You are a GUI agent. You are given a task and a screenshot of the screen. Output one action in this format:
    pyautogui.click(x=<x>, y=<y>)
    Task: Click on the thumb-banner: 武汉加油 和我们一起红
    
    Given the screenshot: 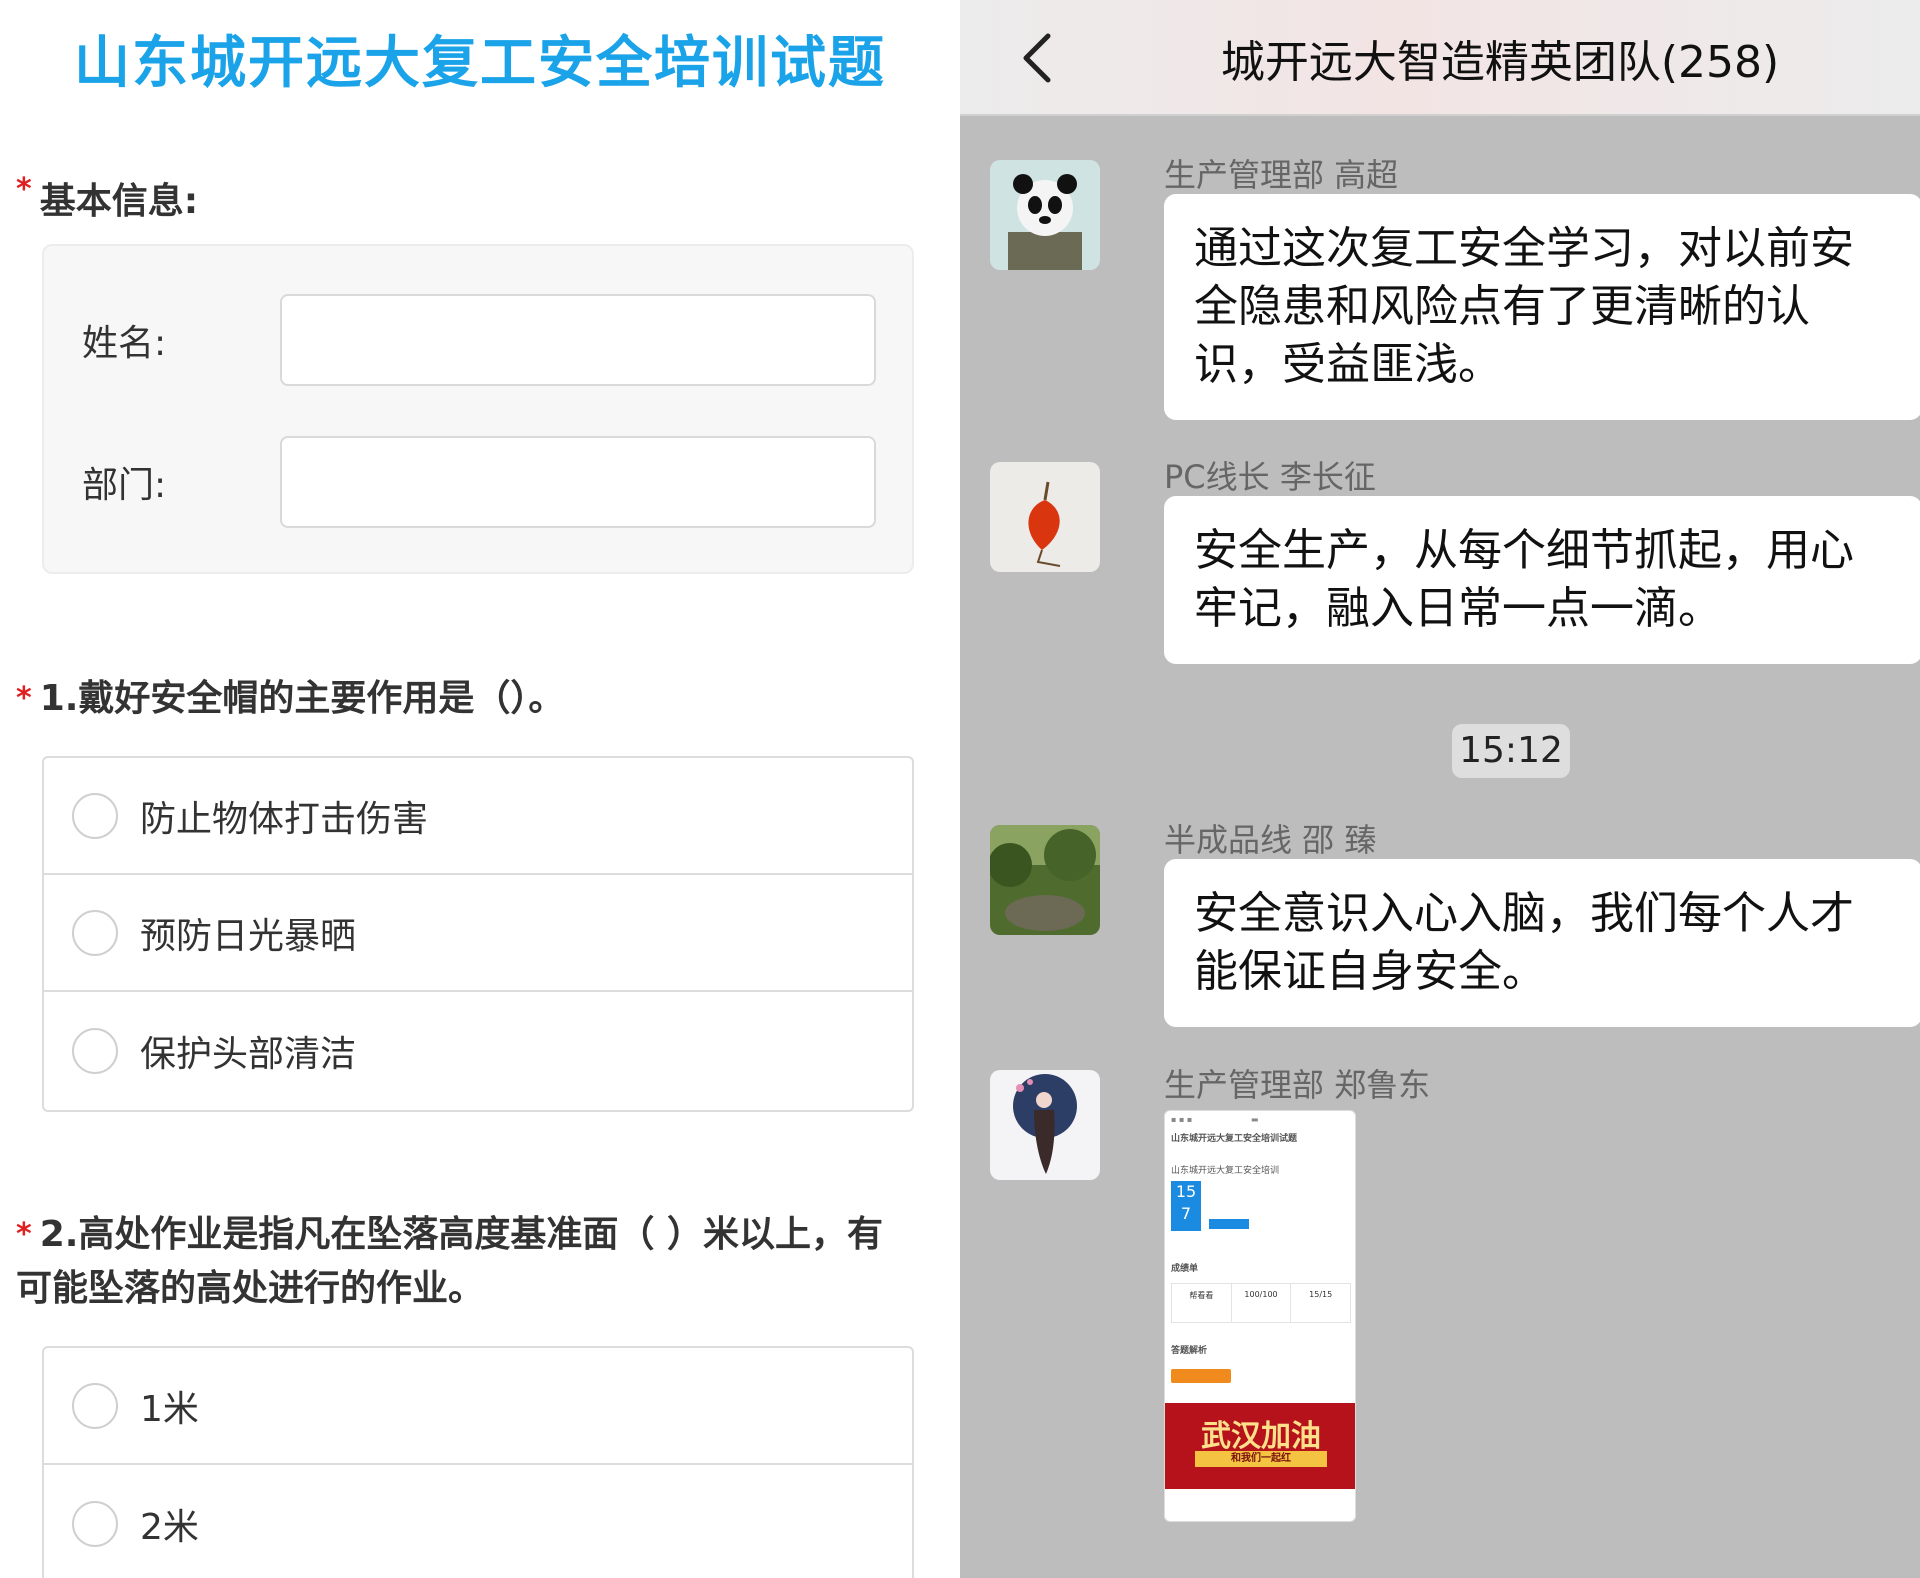 What is the action you would take?
    pyautogui.click(x=1260, y=1446)
    